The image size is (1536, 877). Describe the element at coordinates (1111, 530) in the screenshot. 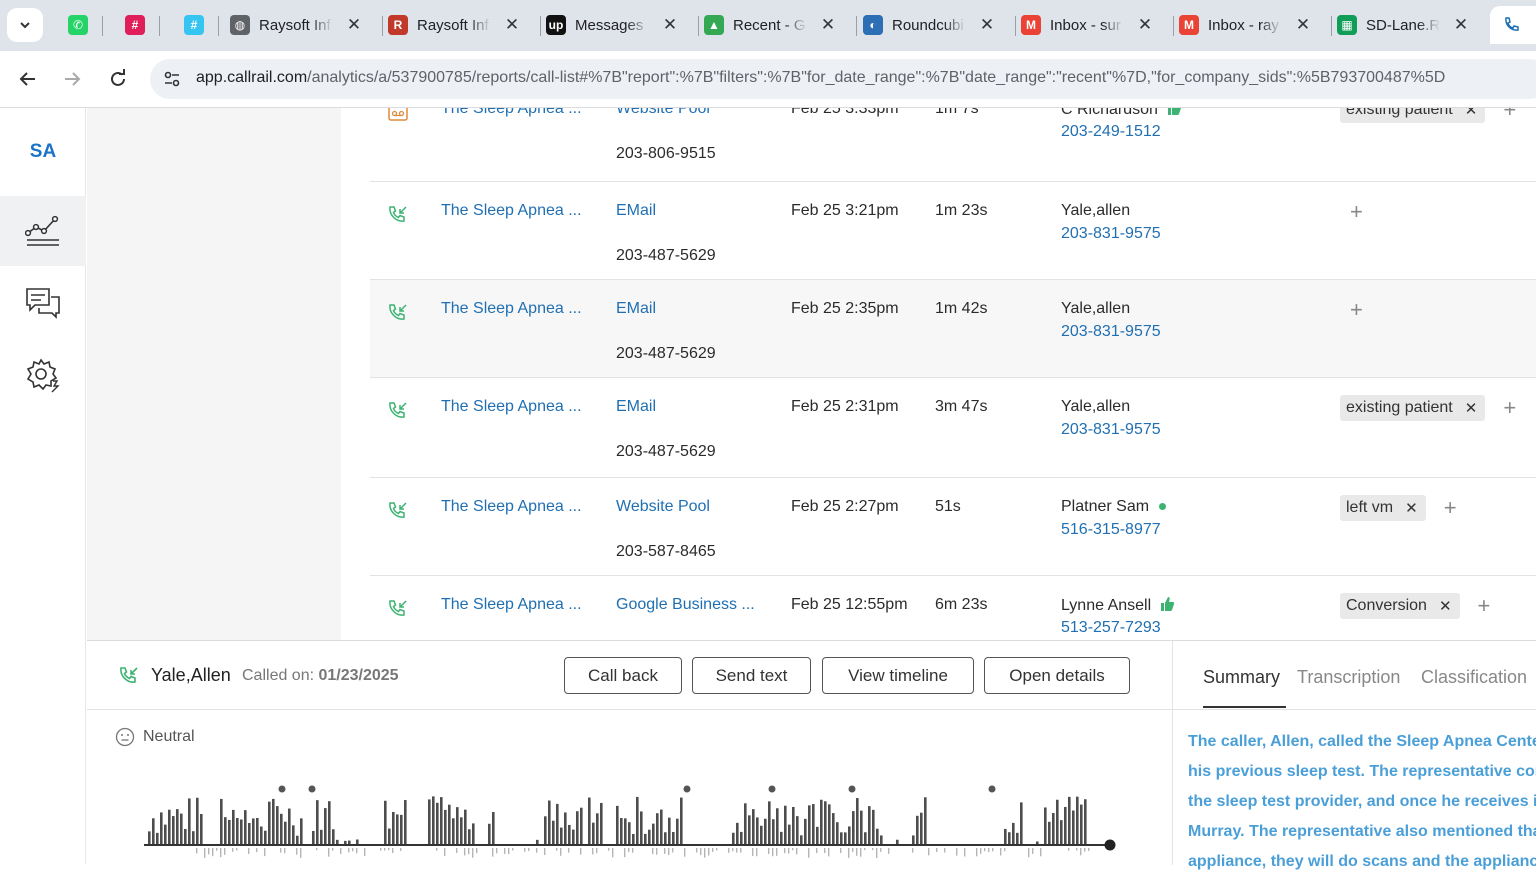

I see `caller-phone-link: 516-315-8977` at that location.